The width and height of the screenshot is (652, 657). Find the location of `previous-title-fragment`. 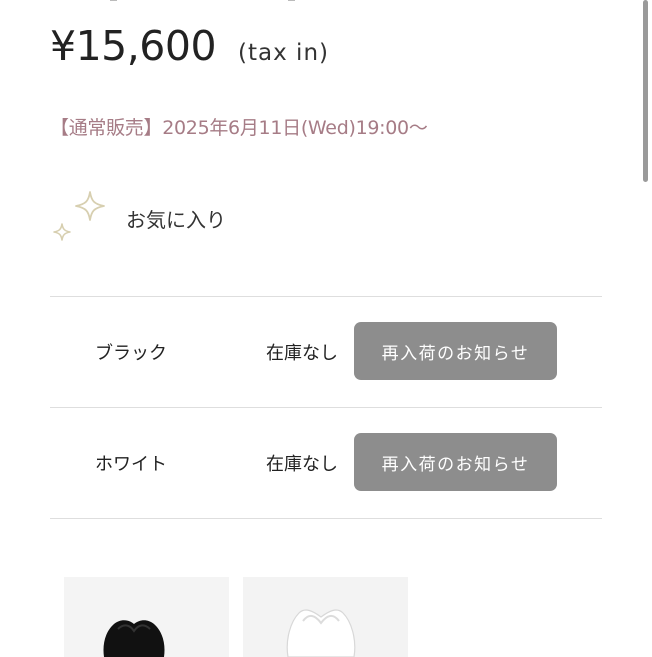

previous-title-fragment is located at coordinates (205, 1).